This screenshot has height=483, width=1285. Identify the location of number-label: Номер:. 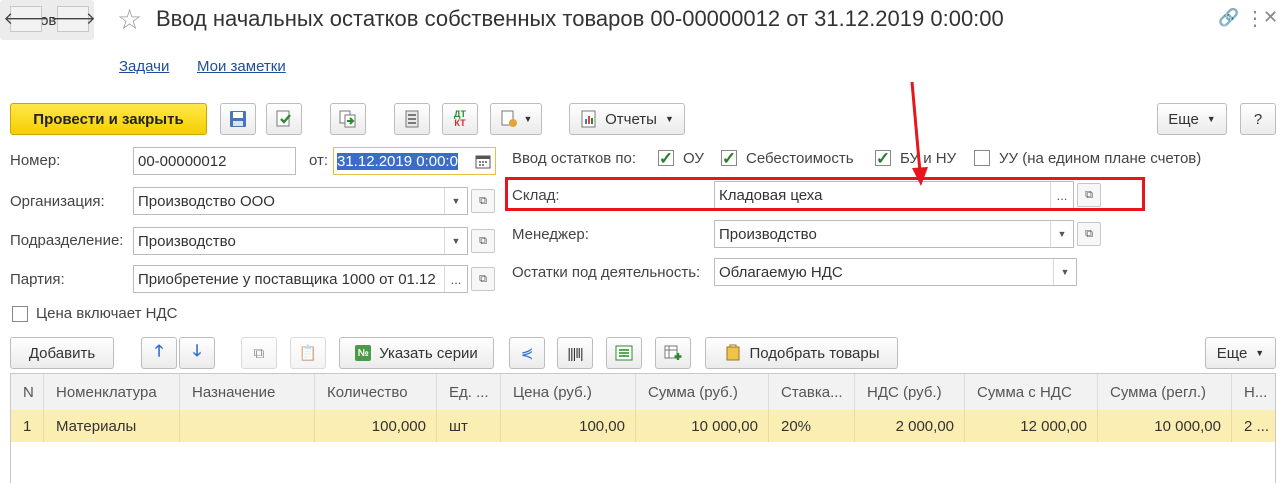
(35, 160).